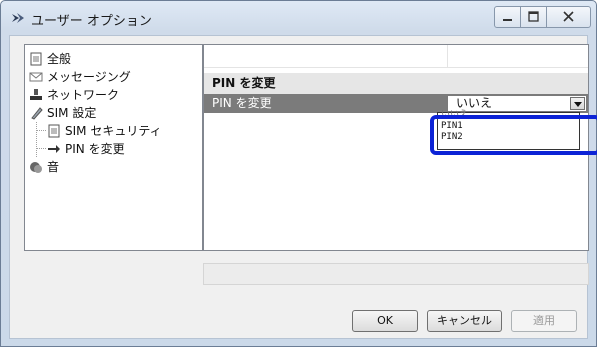 The image size is (597, 347). I want to click on close-button, so click(568, 17).